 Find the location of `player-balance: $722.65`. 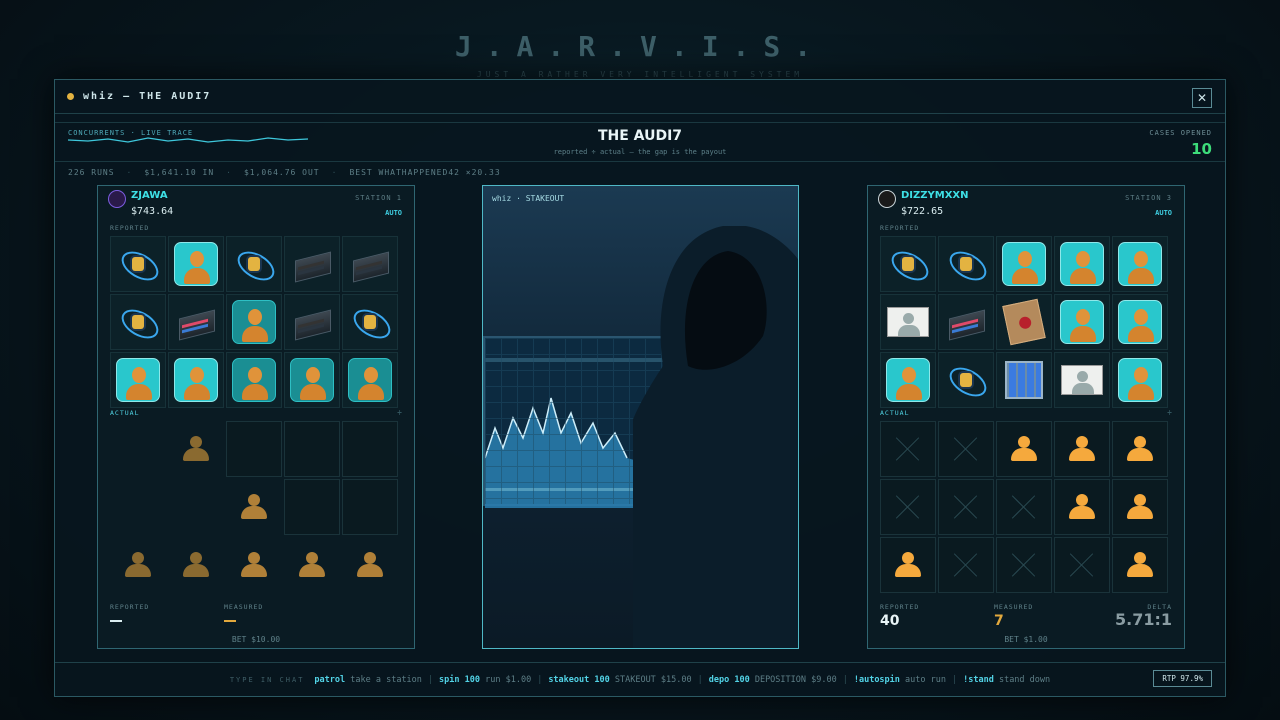

player-balance: $722.65 is located at coordinates (922, 211).